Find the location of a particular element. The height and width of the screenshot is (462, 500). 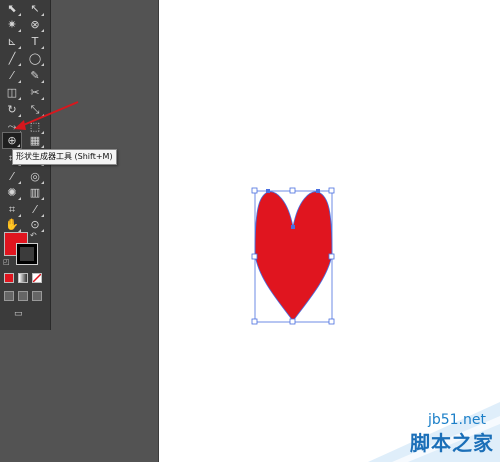

pointer-arrow is located at coordinates (46, 115).